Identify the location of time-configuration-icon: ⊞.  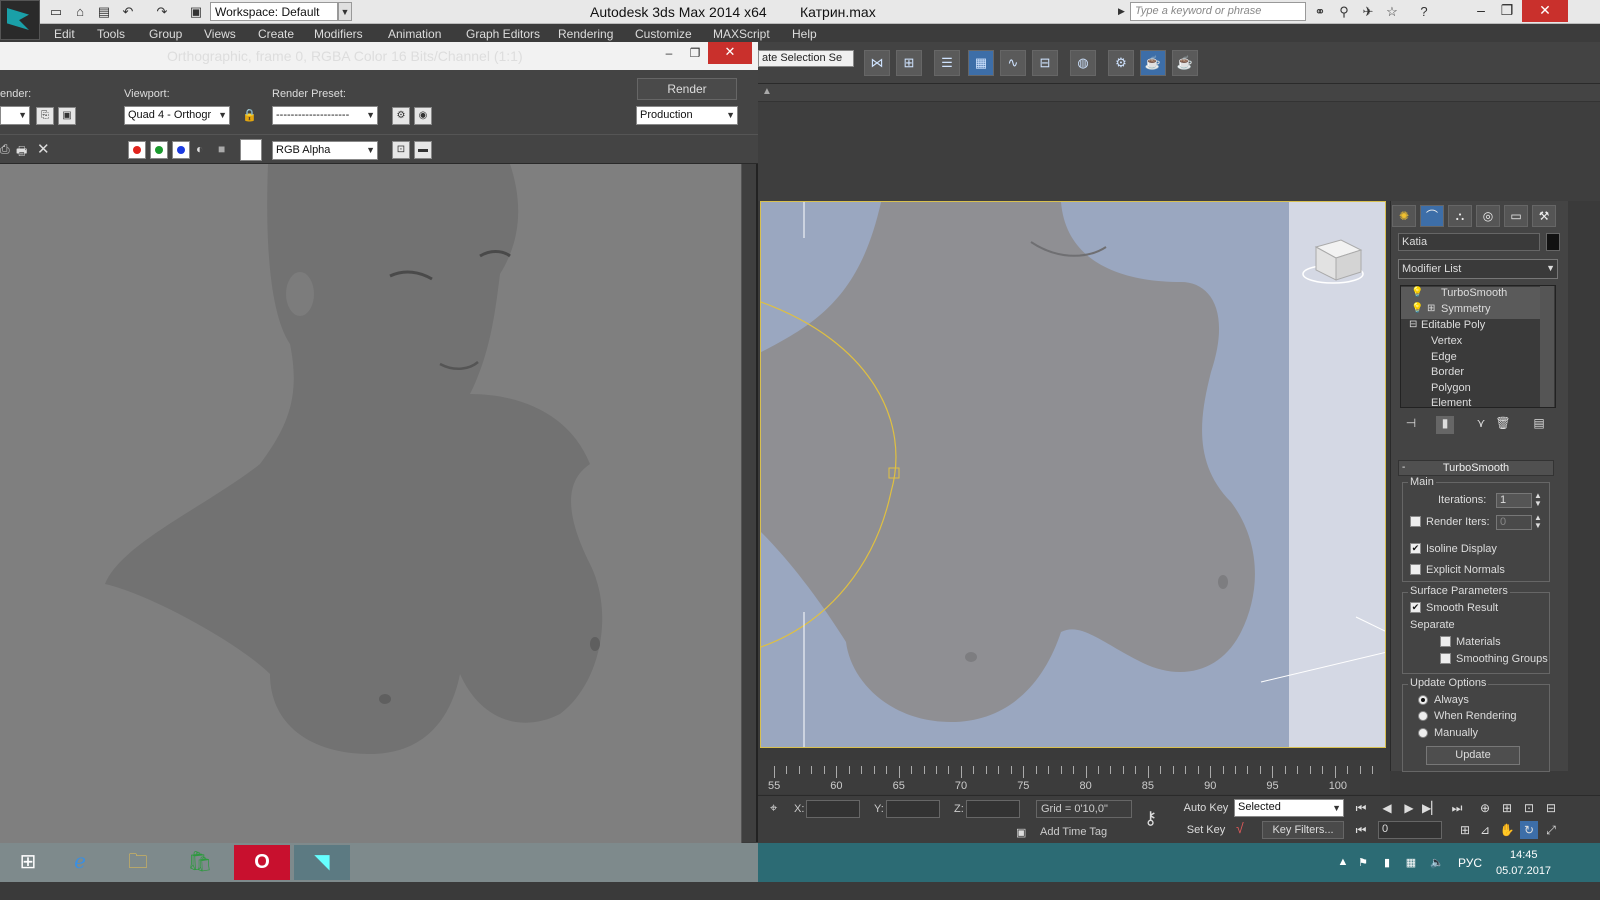
(1465, 830).